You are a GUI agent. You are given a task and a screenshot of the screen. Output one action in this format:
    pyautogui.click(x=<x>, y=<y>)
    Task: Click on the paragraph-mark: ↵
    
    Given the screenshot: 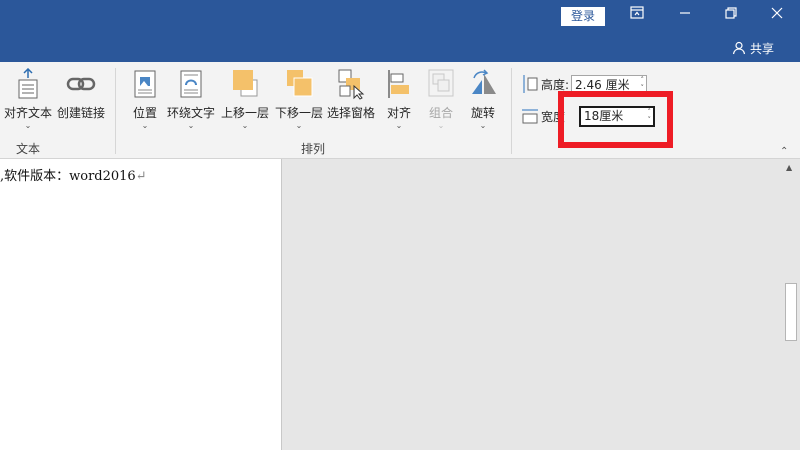 What is the action you would take?
    pyautogui.click(x=141, y=176)
    